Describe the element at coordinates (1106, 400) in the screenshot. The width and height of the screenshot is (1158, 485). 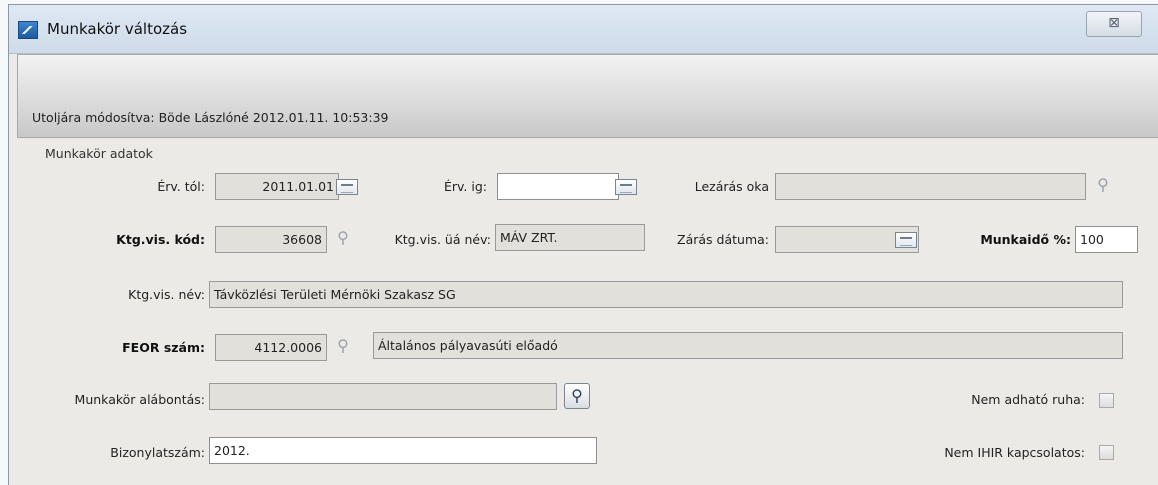
I see `nem-adhato-ruha-checkbox` at that location.